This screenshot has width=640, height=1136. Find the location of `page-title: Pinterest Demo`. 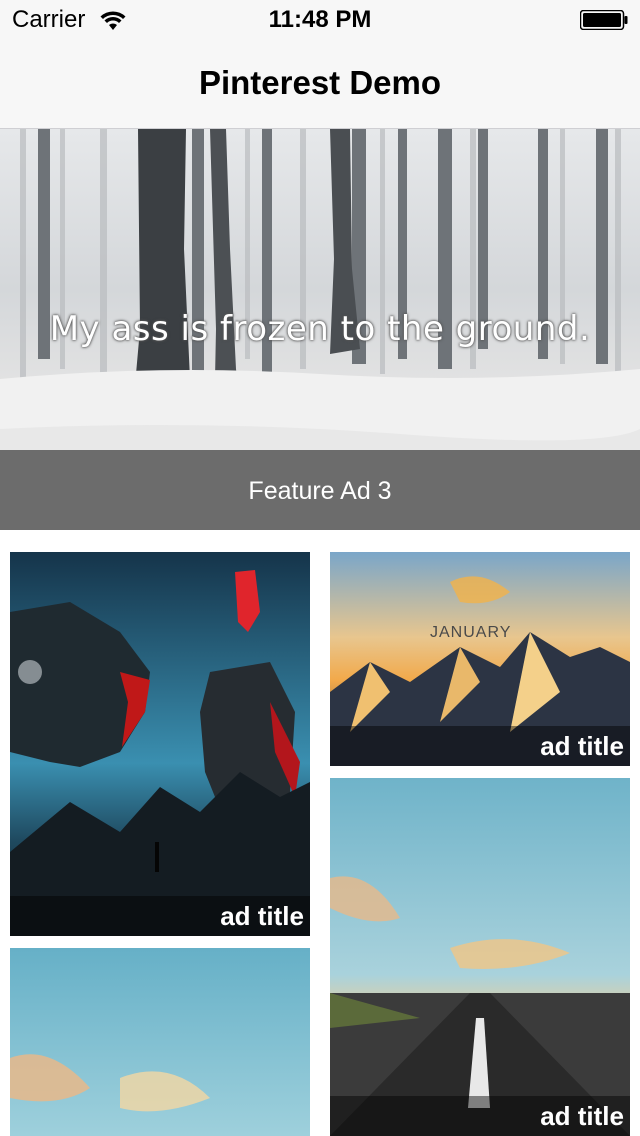

page-title: Pinterest Demo is located at coordinates (320, 82).